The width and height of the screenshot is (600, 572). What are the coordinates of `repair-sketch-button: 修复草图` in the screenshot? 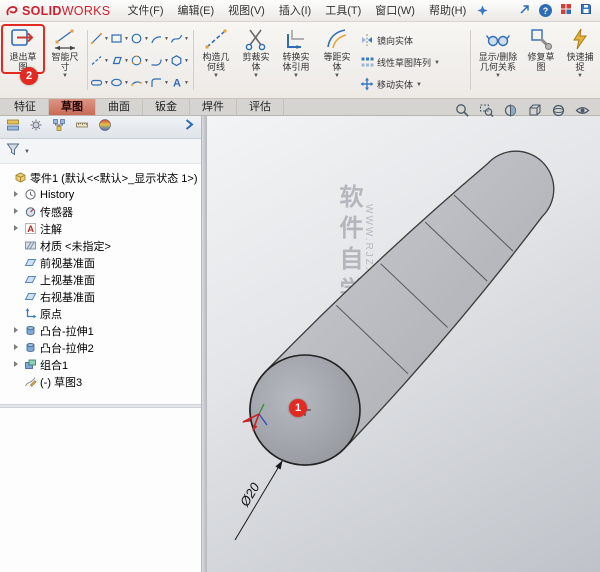 It's located at (541, 61).